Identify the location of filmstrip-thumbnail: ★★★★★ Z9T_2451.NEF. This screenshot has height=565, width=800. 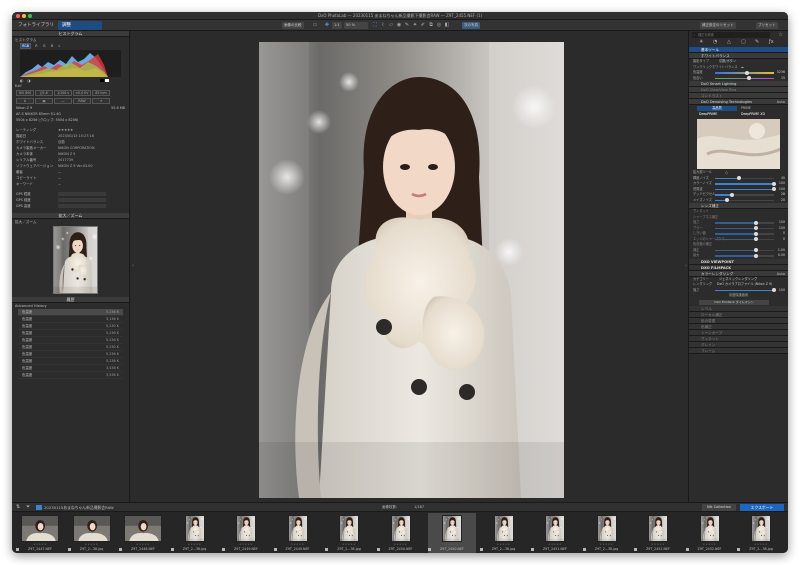
(555, 533).